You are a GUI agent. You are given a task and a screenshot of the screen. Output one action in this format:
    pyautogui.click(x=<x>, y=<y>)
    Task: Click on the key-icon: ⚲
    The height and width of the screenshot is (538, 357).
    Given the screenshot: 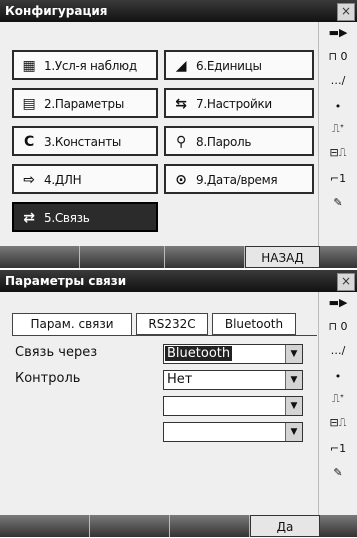 What is the action you would take?
    pyautogui.click(x=181, y=142)
    